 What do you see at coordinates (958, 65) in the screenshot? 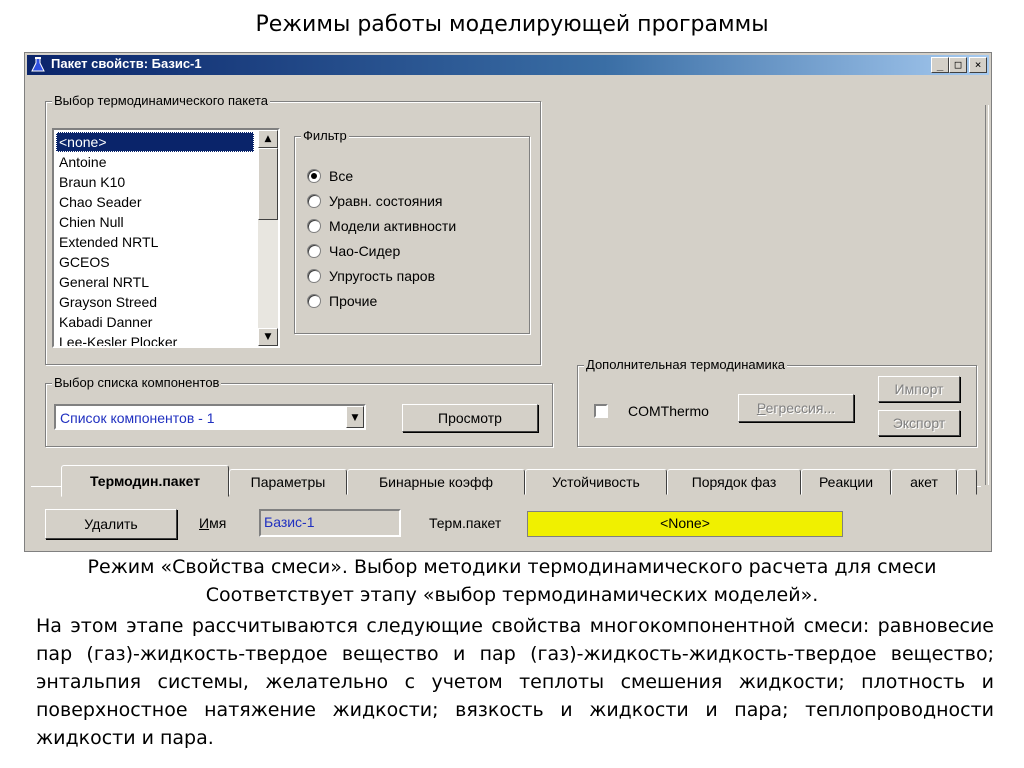
I see `maximize-button: □` at bounding box center [958, 65].